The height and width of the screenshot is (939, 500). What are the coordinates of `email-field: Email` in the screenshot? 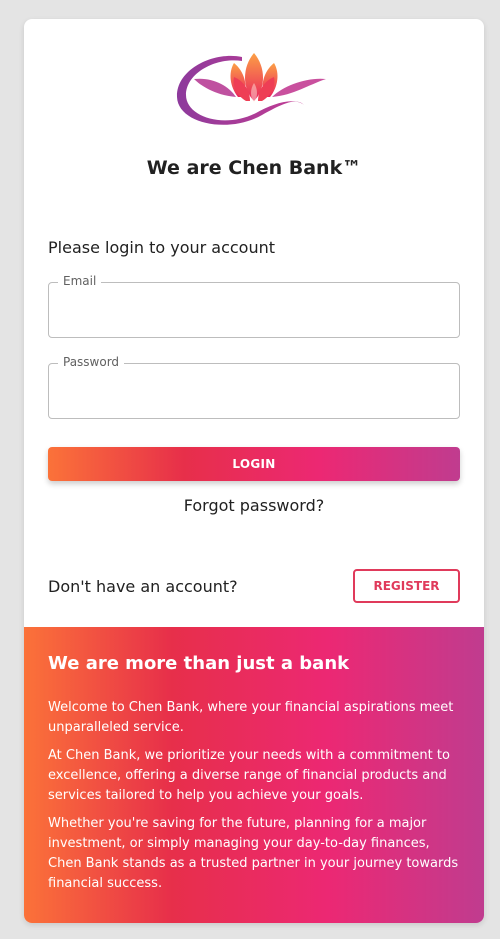 It's located at (254, 306).